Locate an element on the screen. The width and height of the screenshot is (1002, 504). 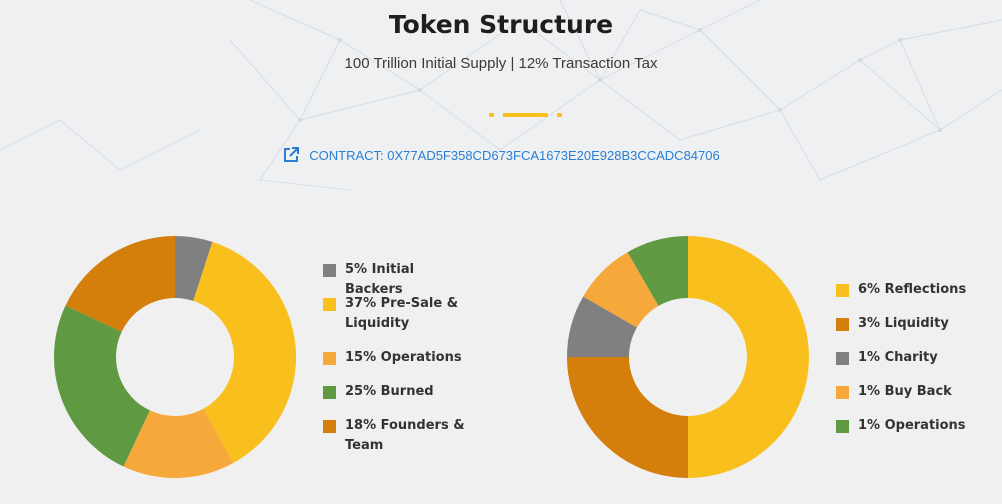
divider-bar is located at coordinates (525, 115).